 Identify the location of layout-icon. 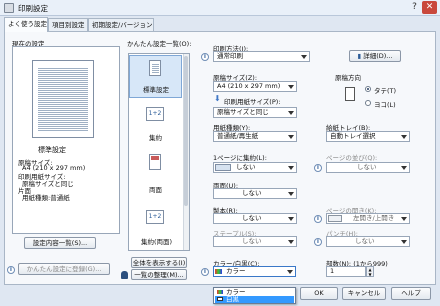
(223, 167).